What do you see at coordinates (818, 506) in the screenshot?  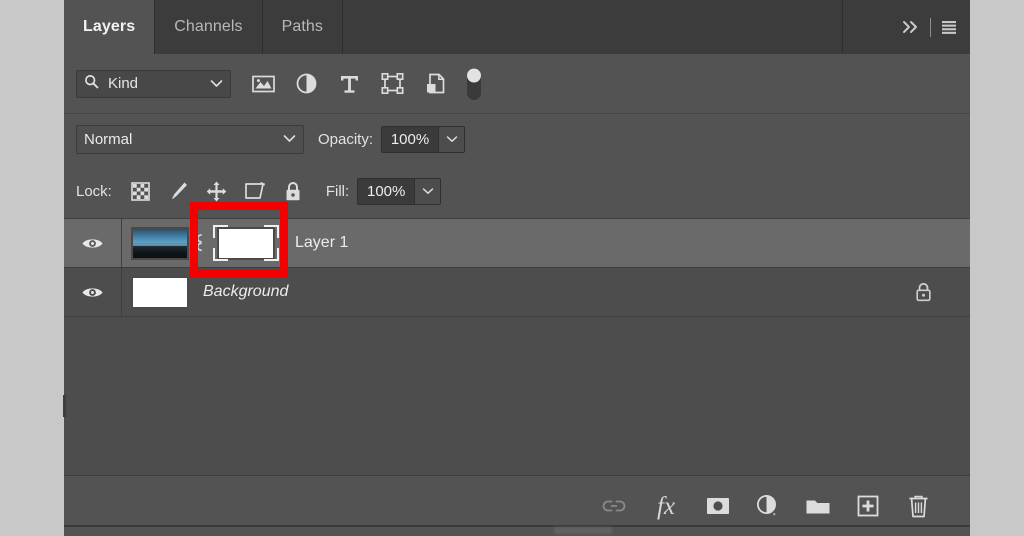 I see `new-group-icon` at bounding box center [818, 506].